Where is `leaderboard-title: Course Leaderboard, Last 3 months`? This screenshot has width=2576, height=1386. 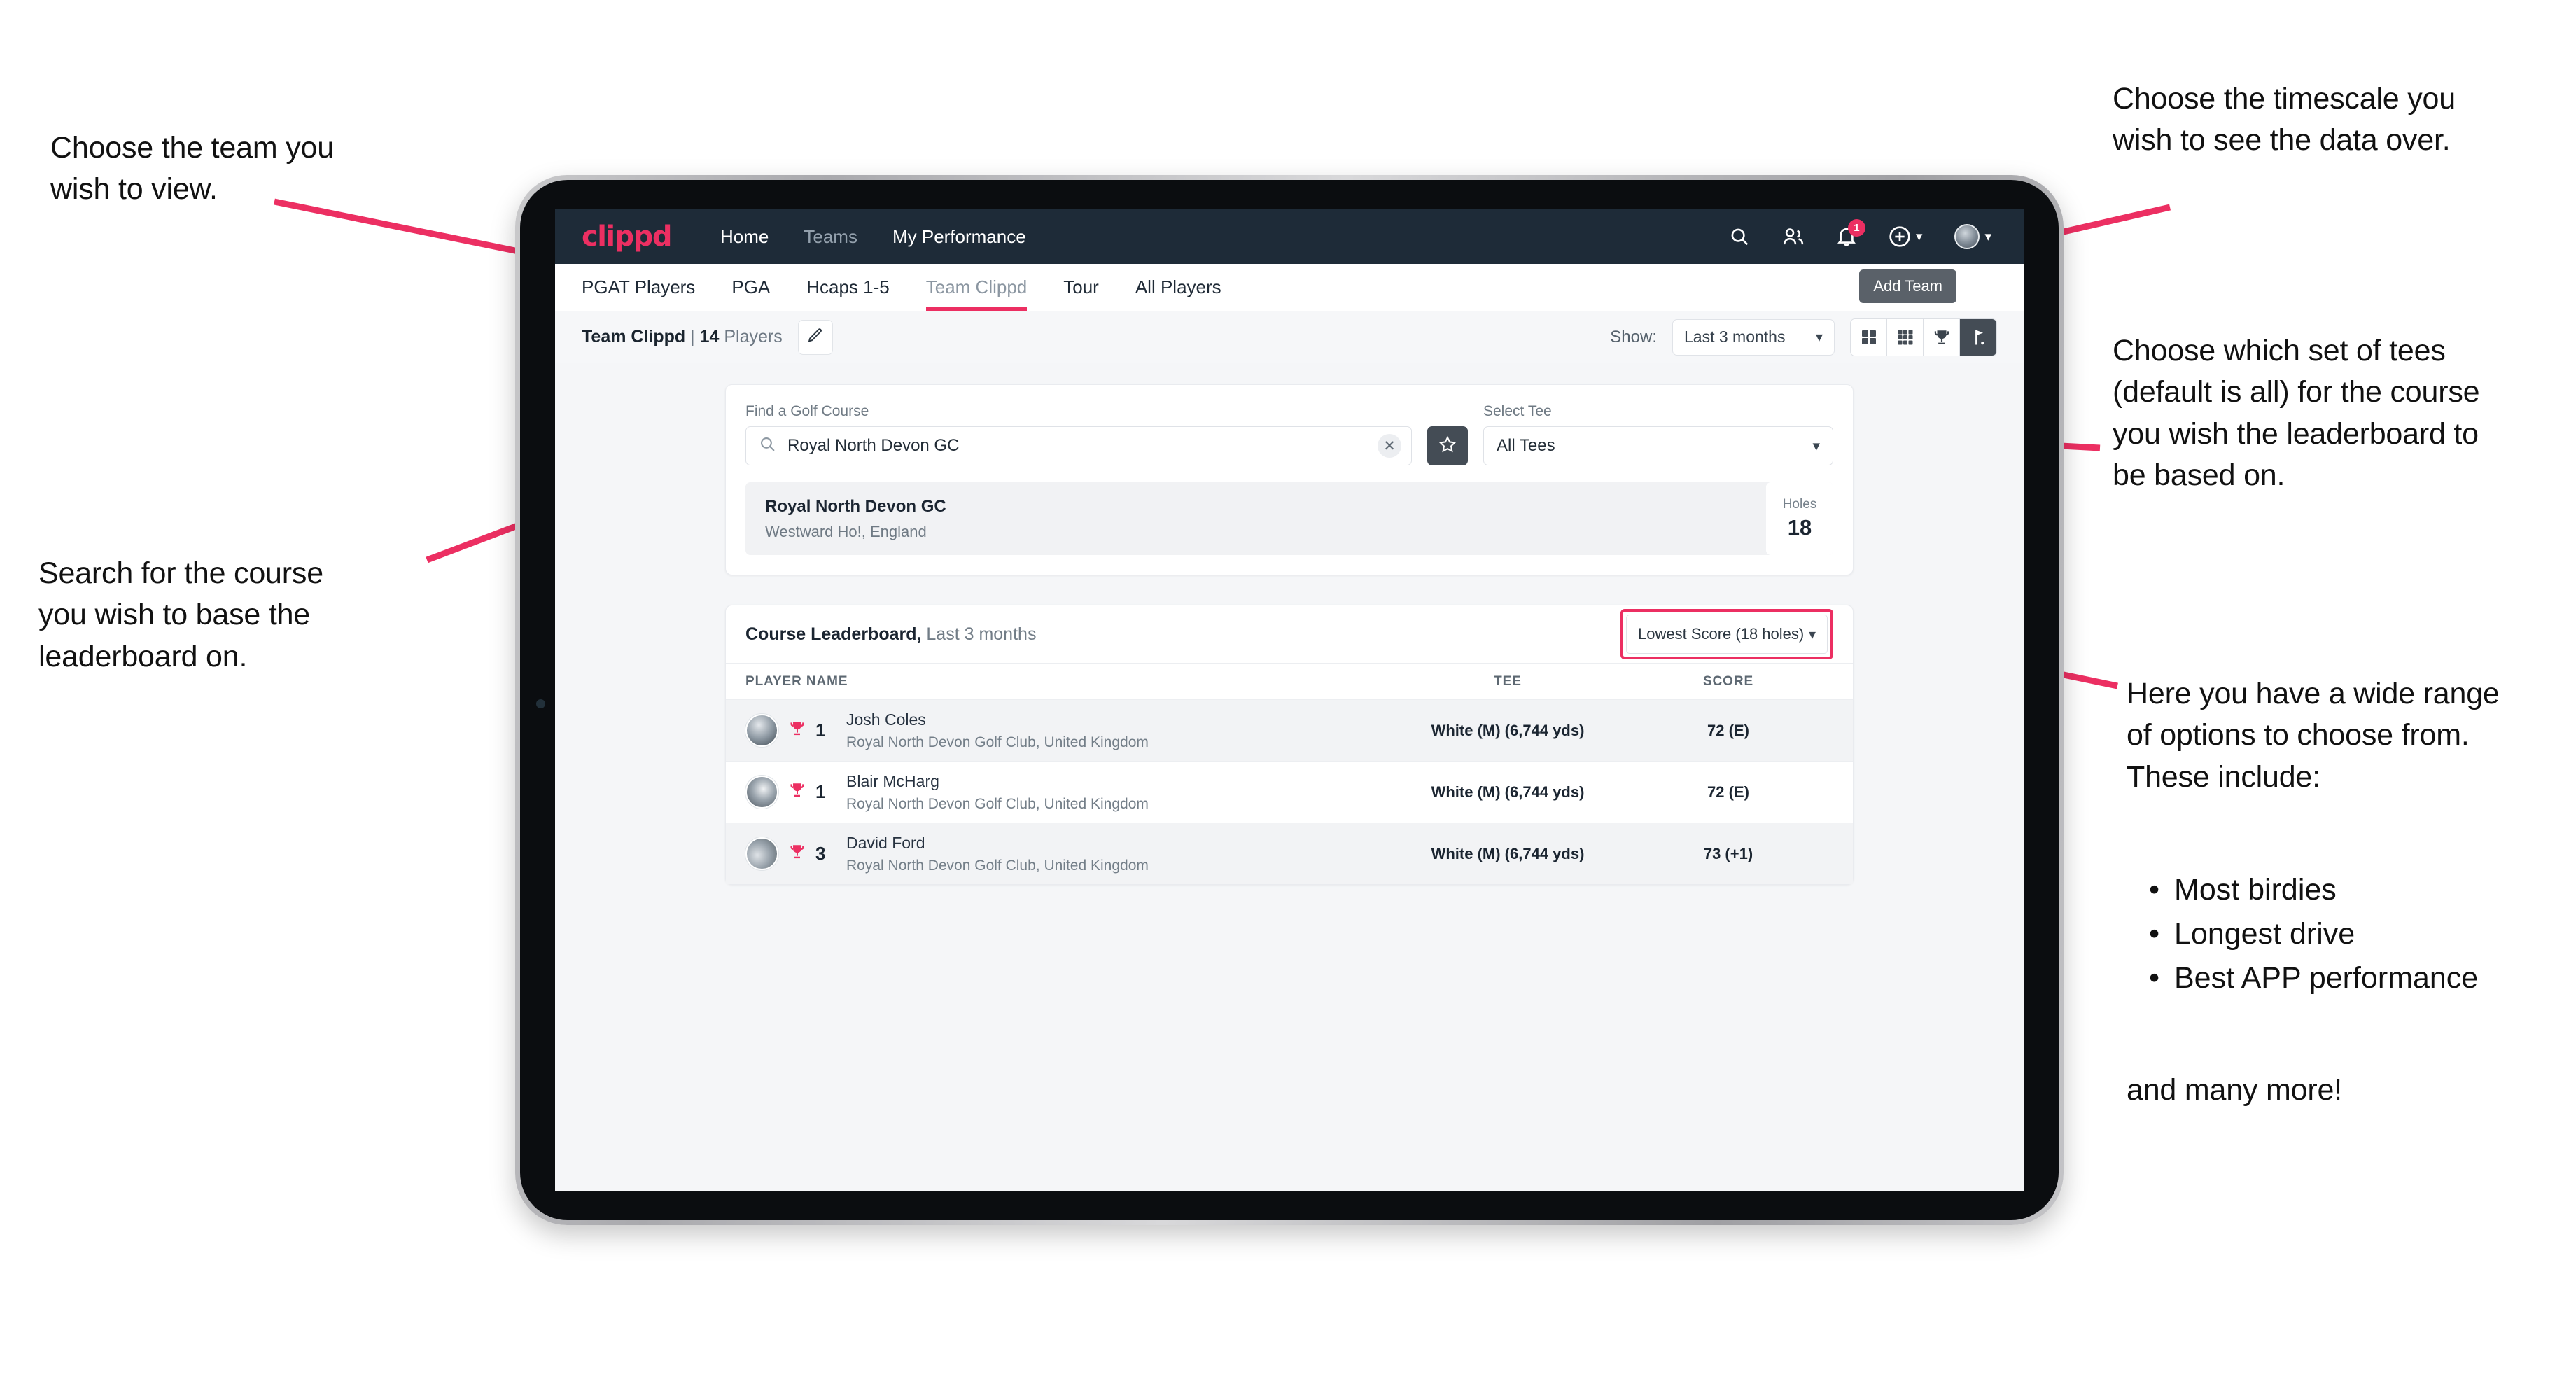 leaderboard-title: Course Leaderboard, Last 3 months is located at coordinates (891, 634).